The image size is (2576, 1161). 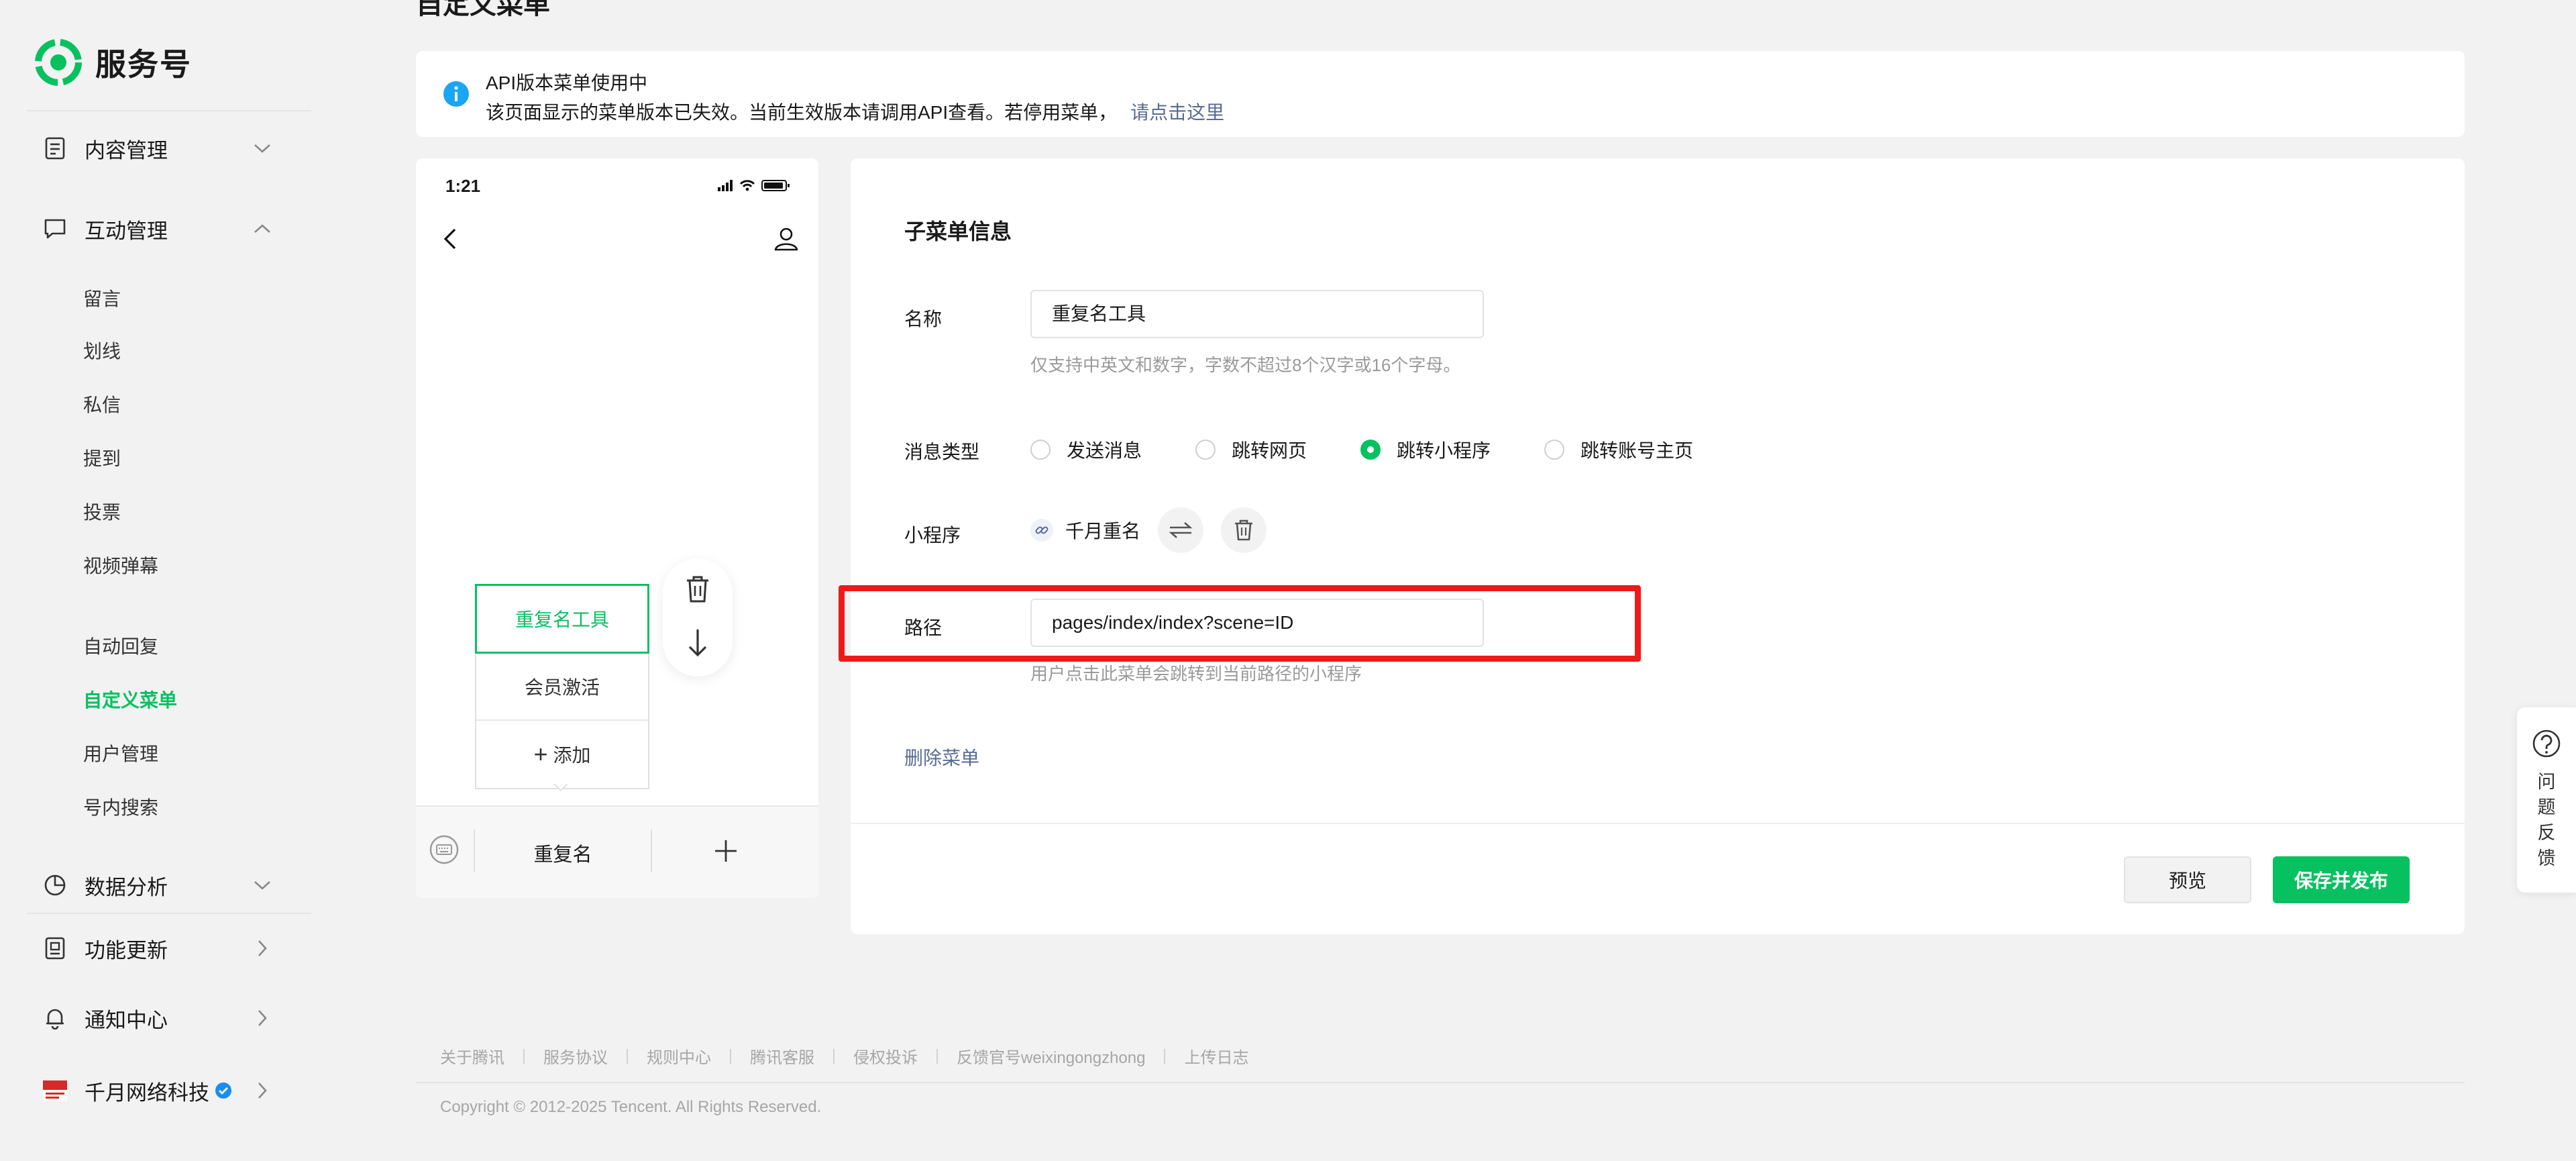 I want to click on footer-link: 关于腾讯, so click(x=472, y=1056).